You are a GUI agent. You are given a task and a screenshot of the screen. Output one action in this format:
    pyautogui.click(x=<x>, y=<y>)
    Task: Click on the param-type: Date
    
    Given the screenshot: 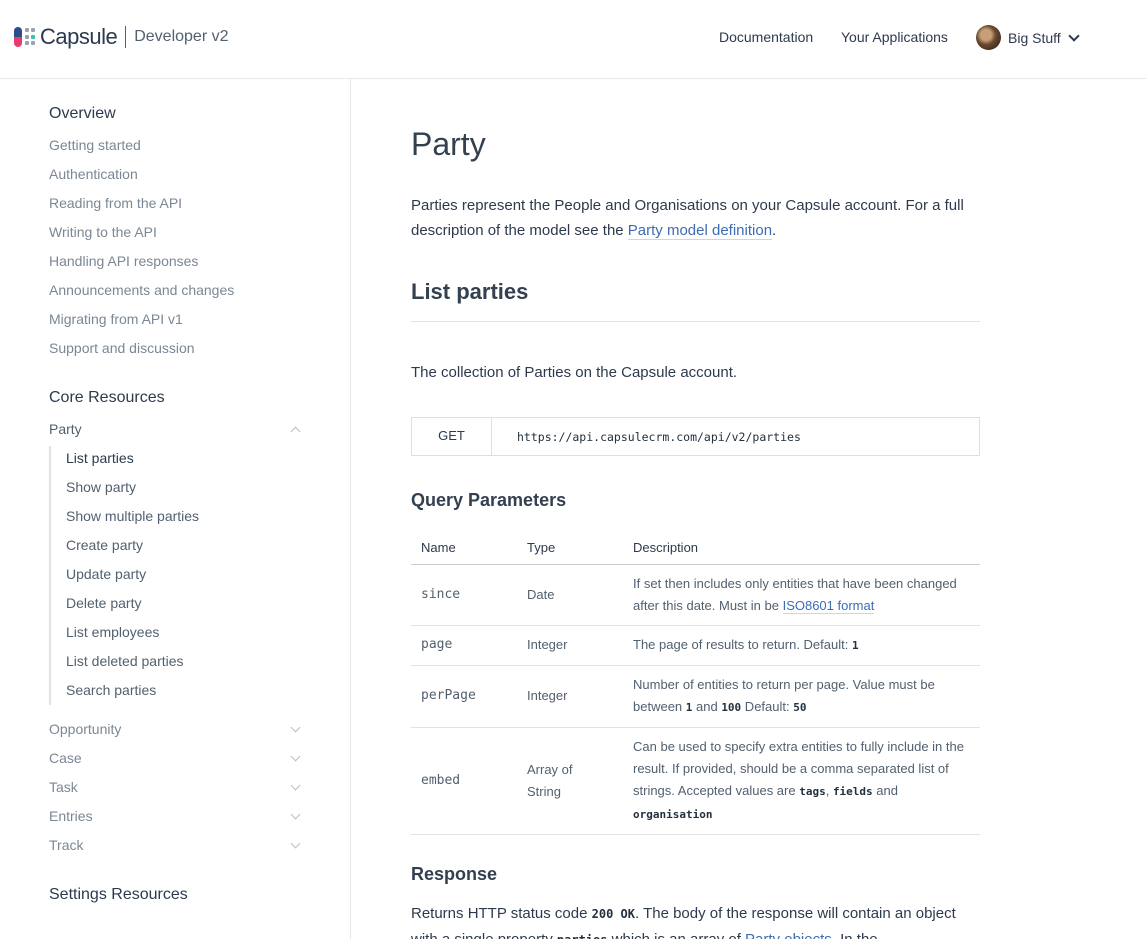 What is the action you would take?
    pyautogui.click(x=570, y=595)
    